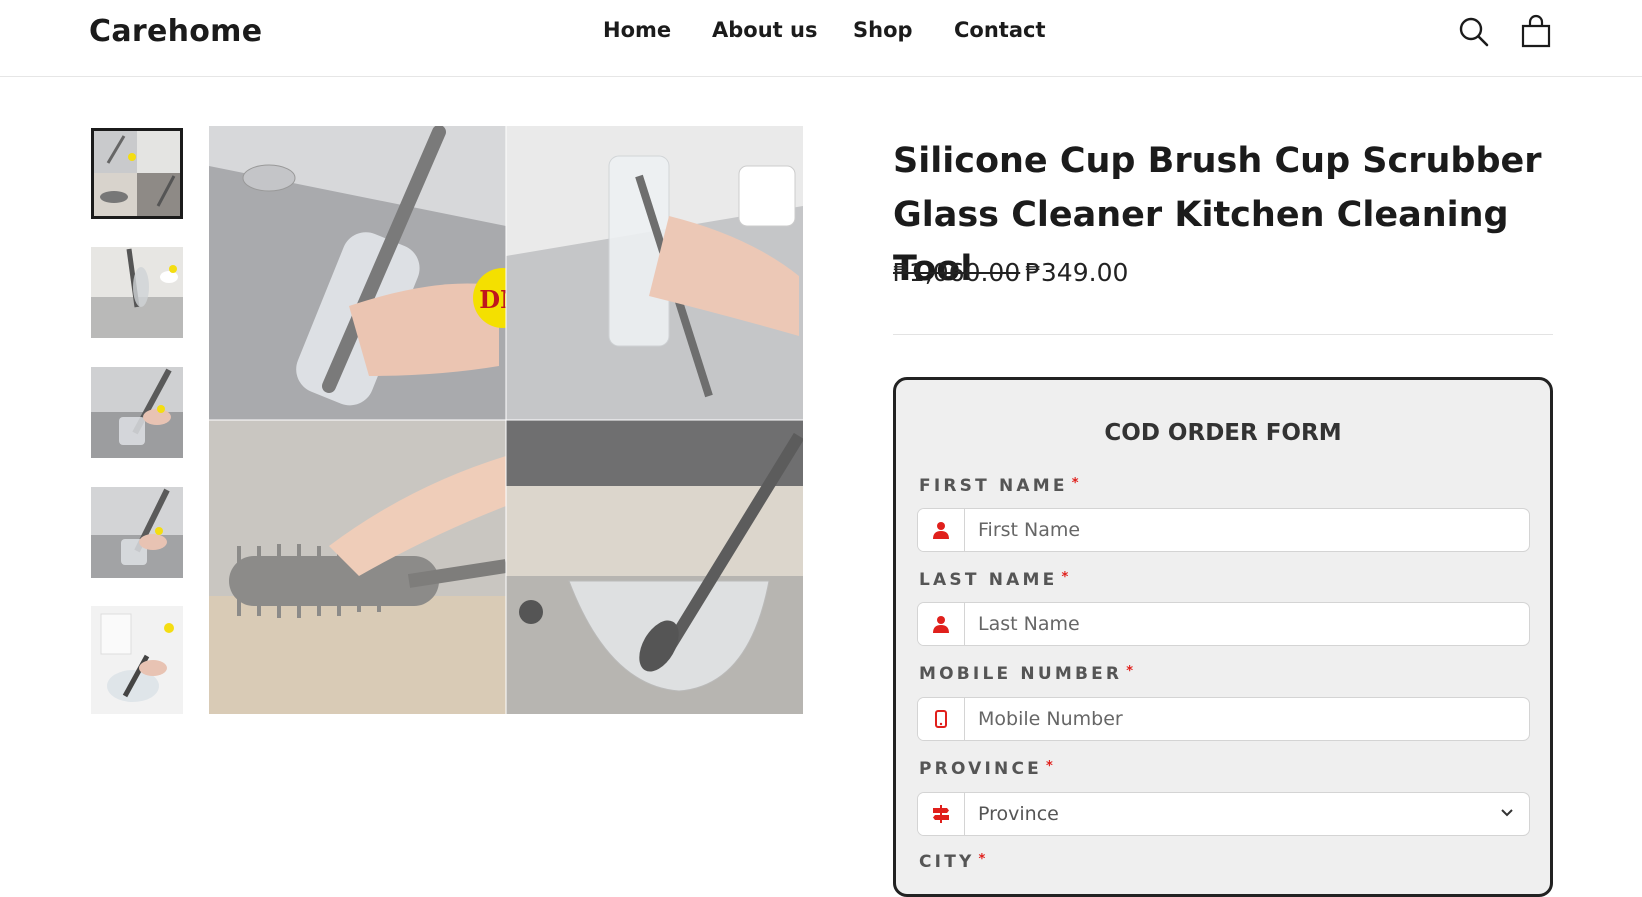  Describe the element at coordinates (1223, 433) in the screenshot. I see `form-title: COD ORDER FORM` at that location.